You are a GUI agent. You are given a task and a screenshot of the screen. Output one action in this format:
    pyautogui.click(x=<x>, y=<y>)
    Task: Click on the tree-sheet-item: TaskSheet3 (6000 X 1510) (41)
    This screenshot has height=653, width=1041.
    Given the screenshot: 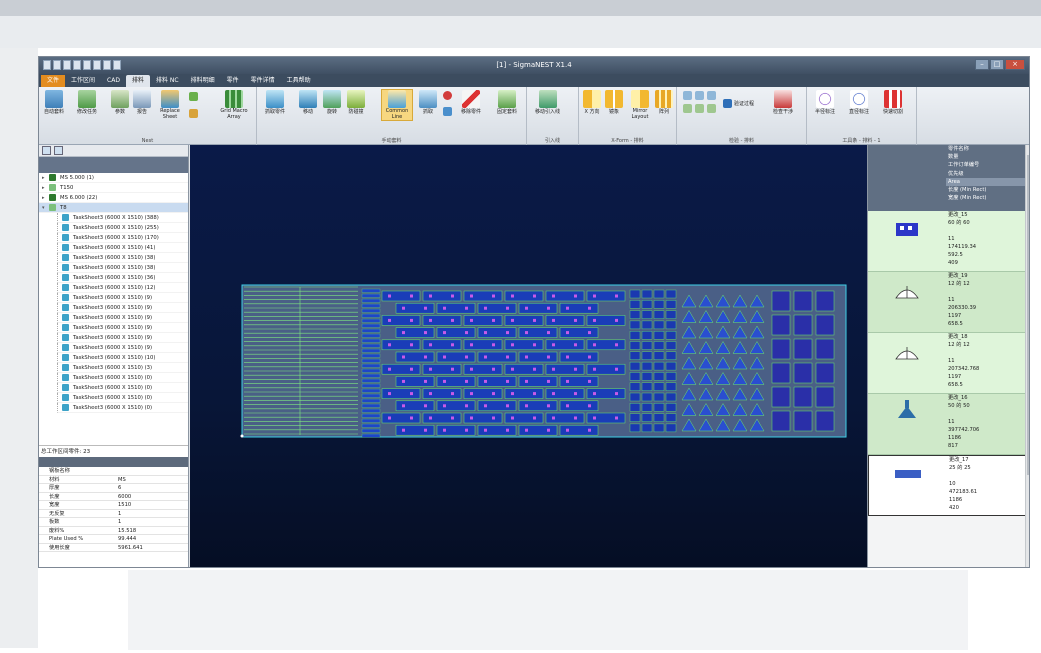 What is the action you would take?
    pyautogui.click(x=122, y=248)
    